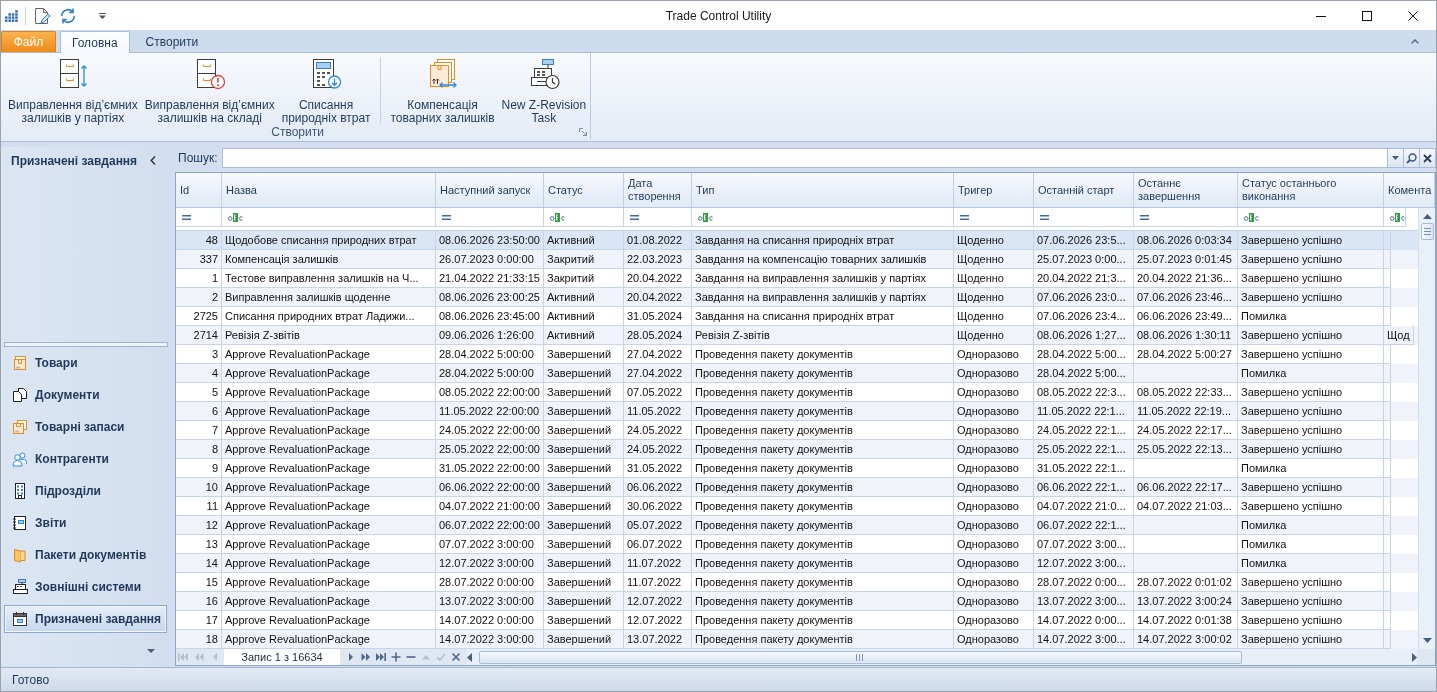 Image resolution: width=1437 pixels, height=692 pixels. What do you see at coordinates (282, 657) in the screenshot?
I see `record-counter: Запис 1 з 16634` at bounding box center [282, 657].